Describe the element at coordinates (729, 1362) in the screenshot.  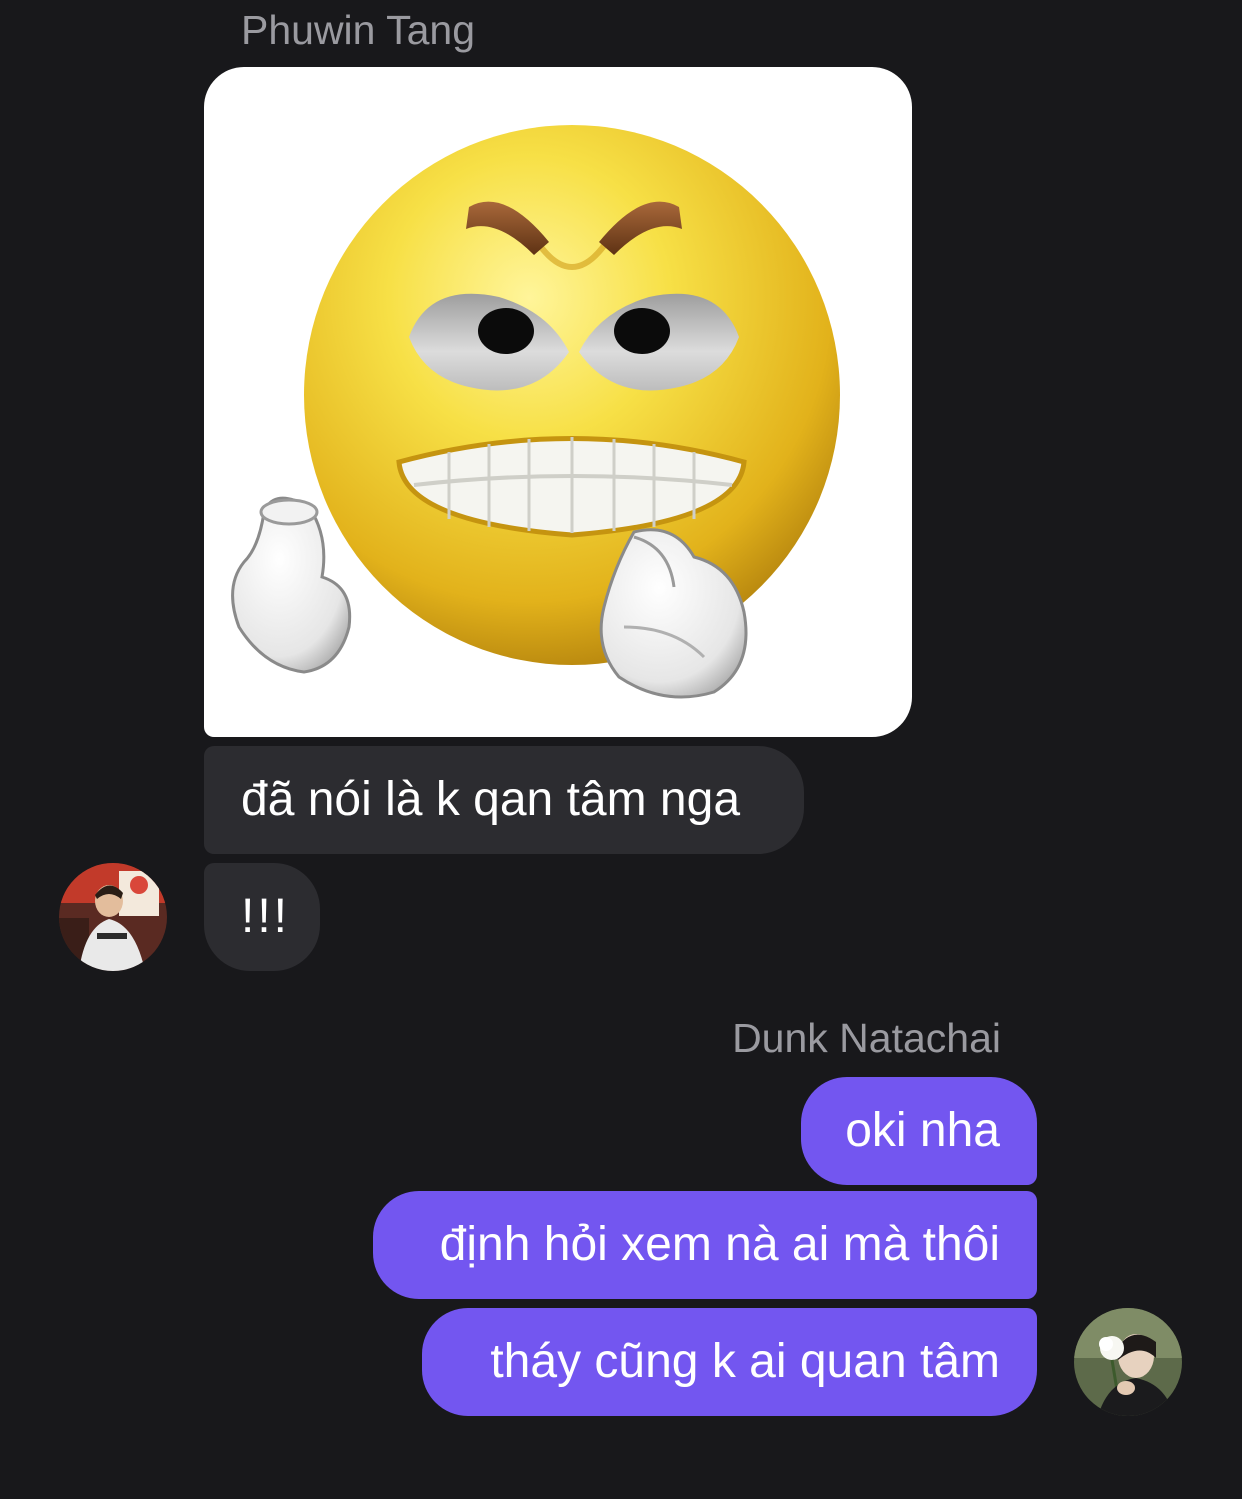
I see `outgoing-message: tháy cũng k ai quan tâm` at that location.